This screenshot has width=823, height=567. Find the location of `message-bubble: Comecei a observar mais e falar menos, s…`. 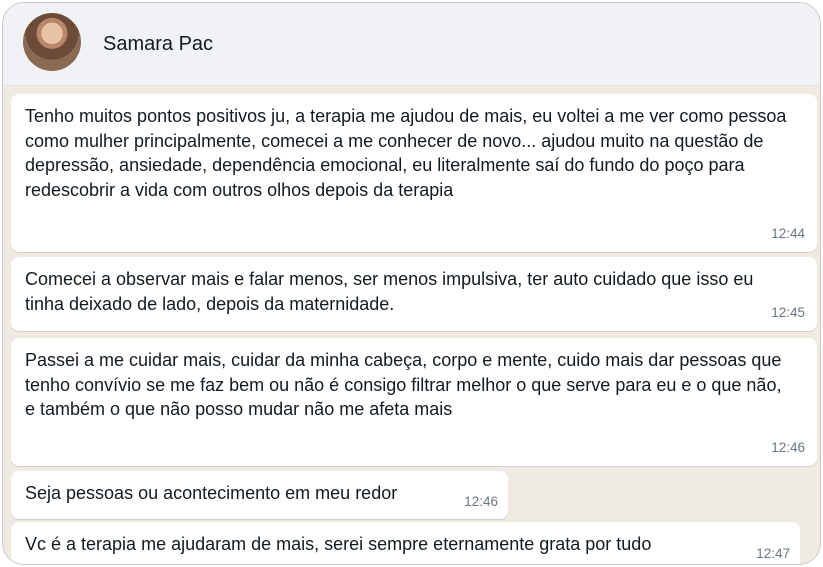

message-bubble: Comecei a observar mais e falar menos, s… is located at coordinates (414, 294).